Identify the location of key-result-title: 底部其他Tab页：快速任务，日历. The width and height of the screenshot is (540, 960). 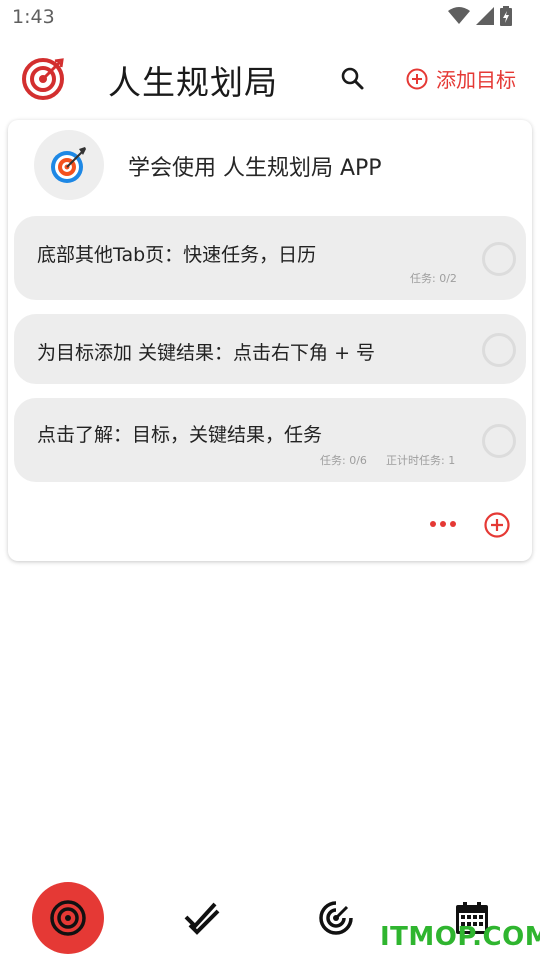
(177, 255).